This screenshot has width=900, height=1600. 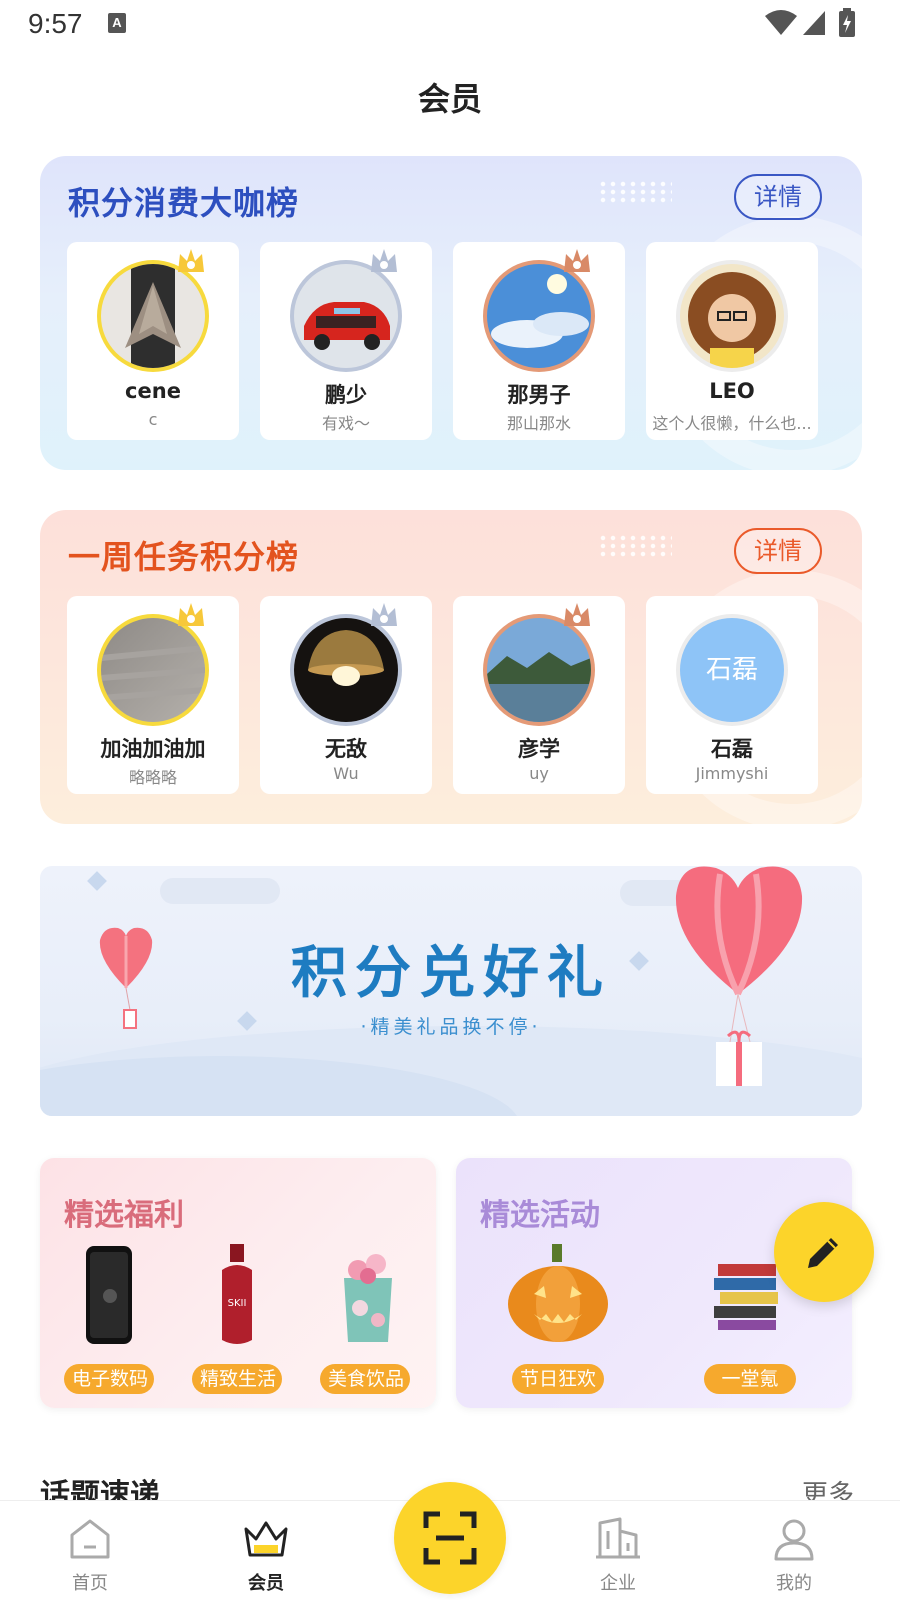 What do you see at coordinates (794, 1540) in the screenshot?
I see `user-icon` at bounding box center [794, 1540].